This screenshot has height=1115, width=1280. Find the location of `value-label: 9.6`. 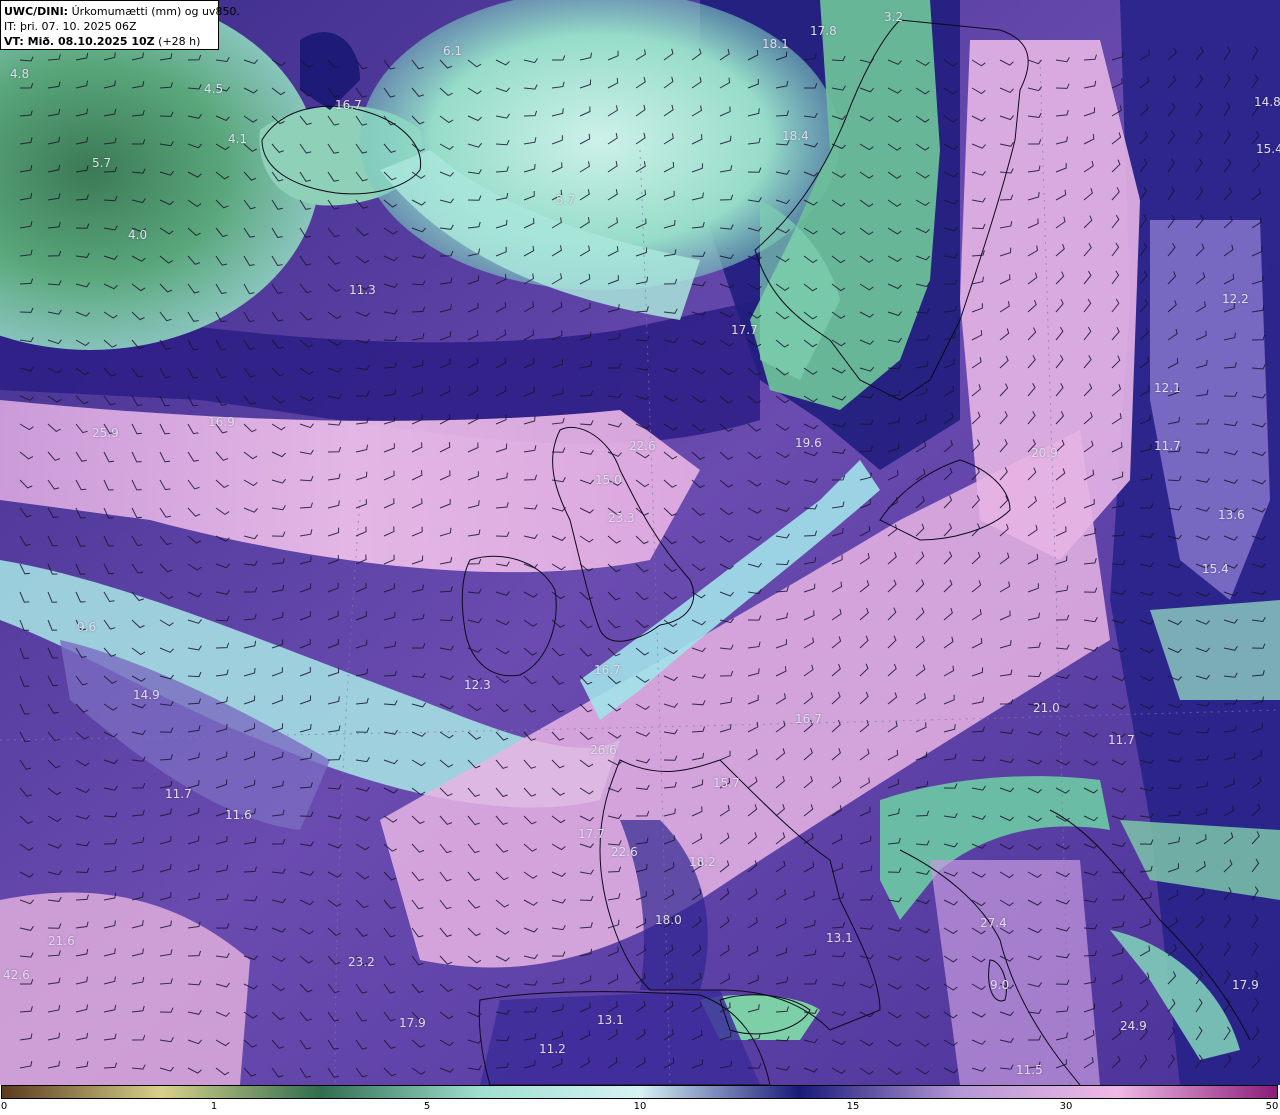

value-label: 9.6 is located at coordinates (87, 627).